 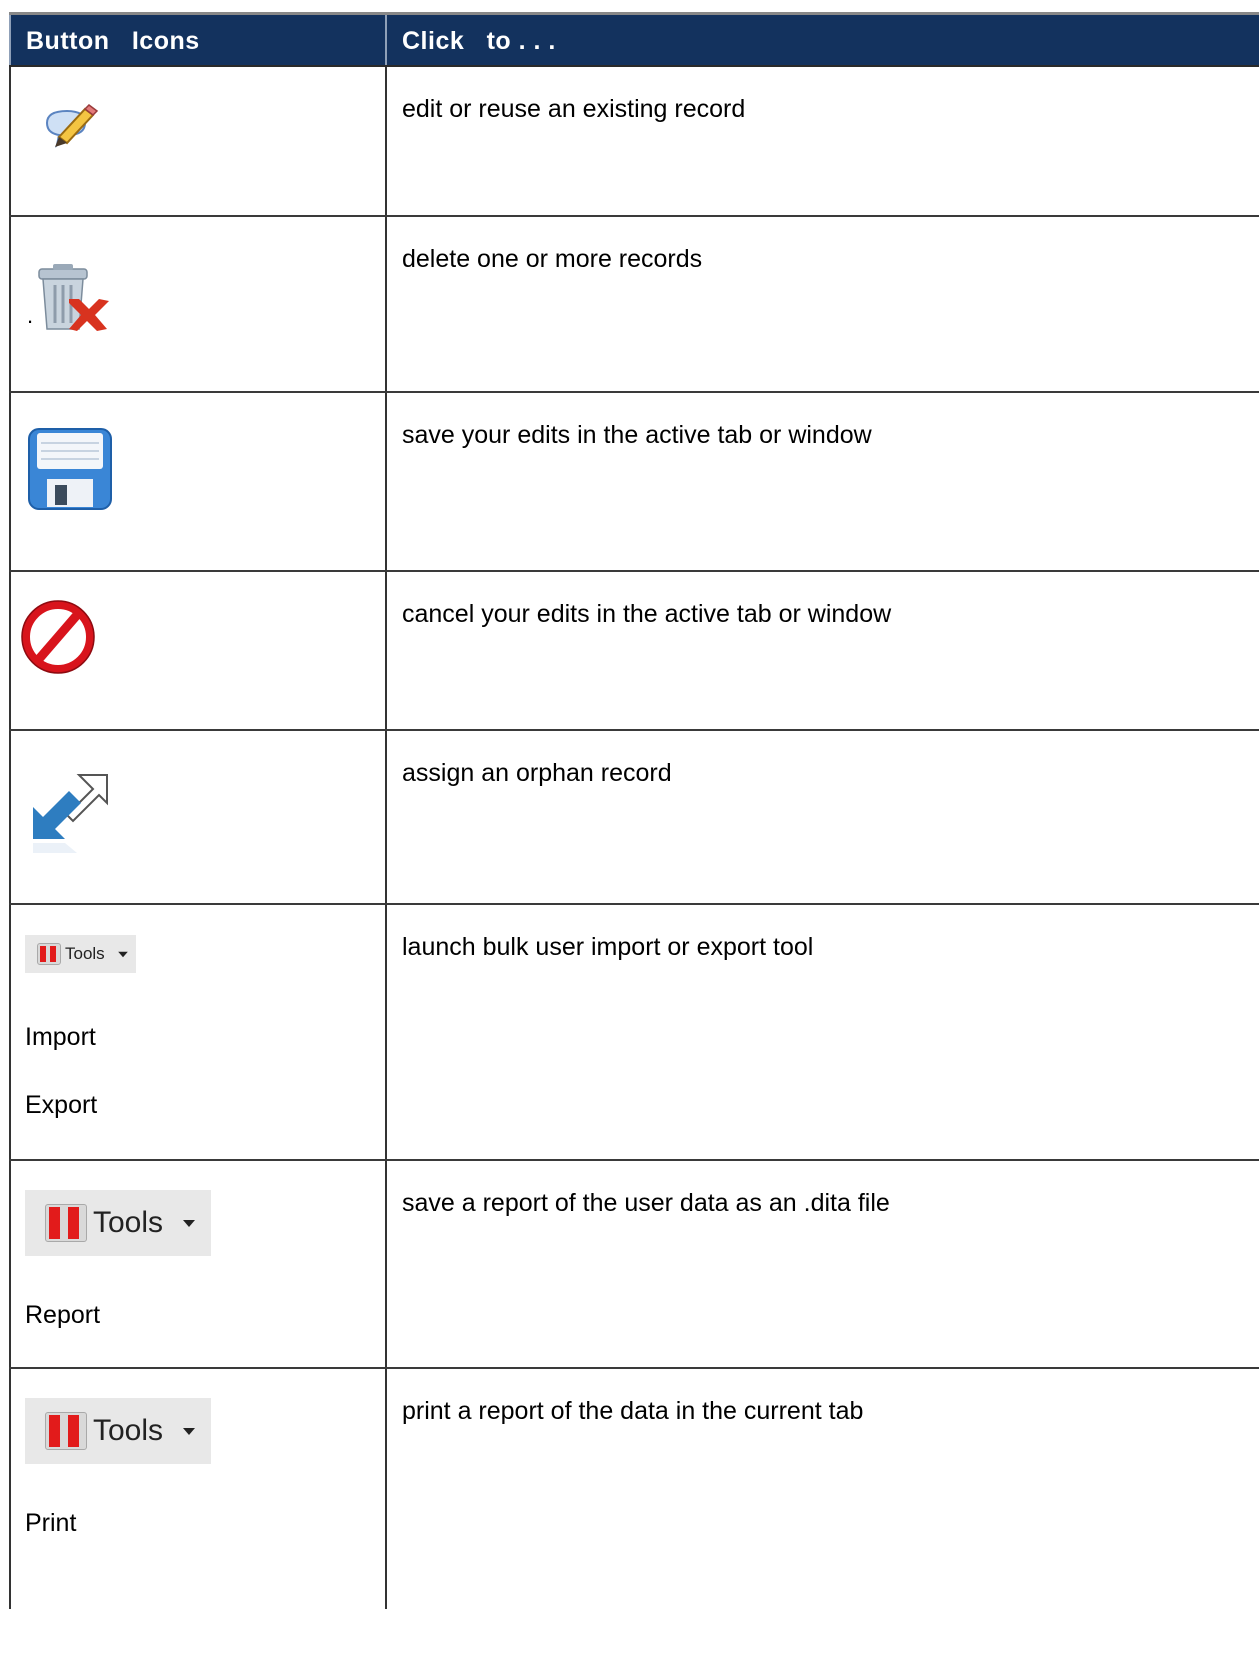 I want to click on edit-pencil-icon, so click(x=72, y=126).